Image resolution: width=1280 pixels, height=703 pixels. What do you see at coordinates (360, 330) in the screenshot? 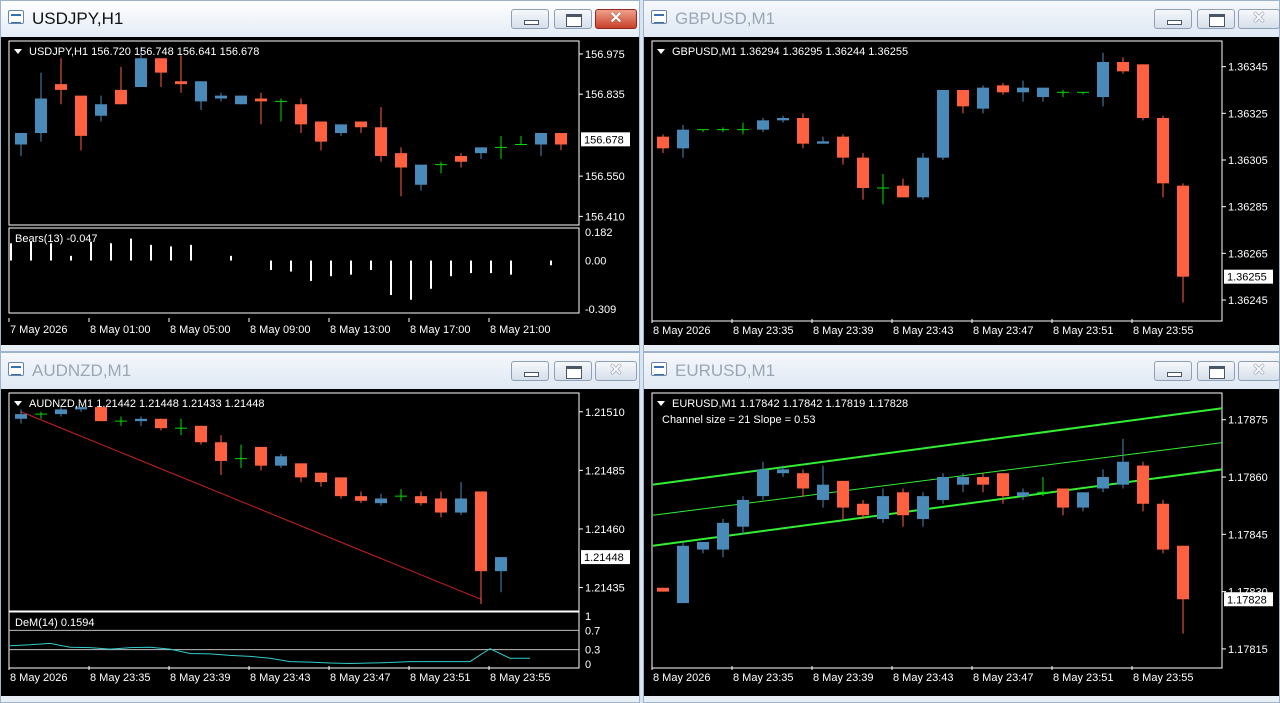
I see `time-label: 8 May 13:00` at bounding box center [360, 330].